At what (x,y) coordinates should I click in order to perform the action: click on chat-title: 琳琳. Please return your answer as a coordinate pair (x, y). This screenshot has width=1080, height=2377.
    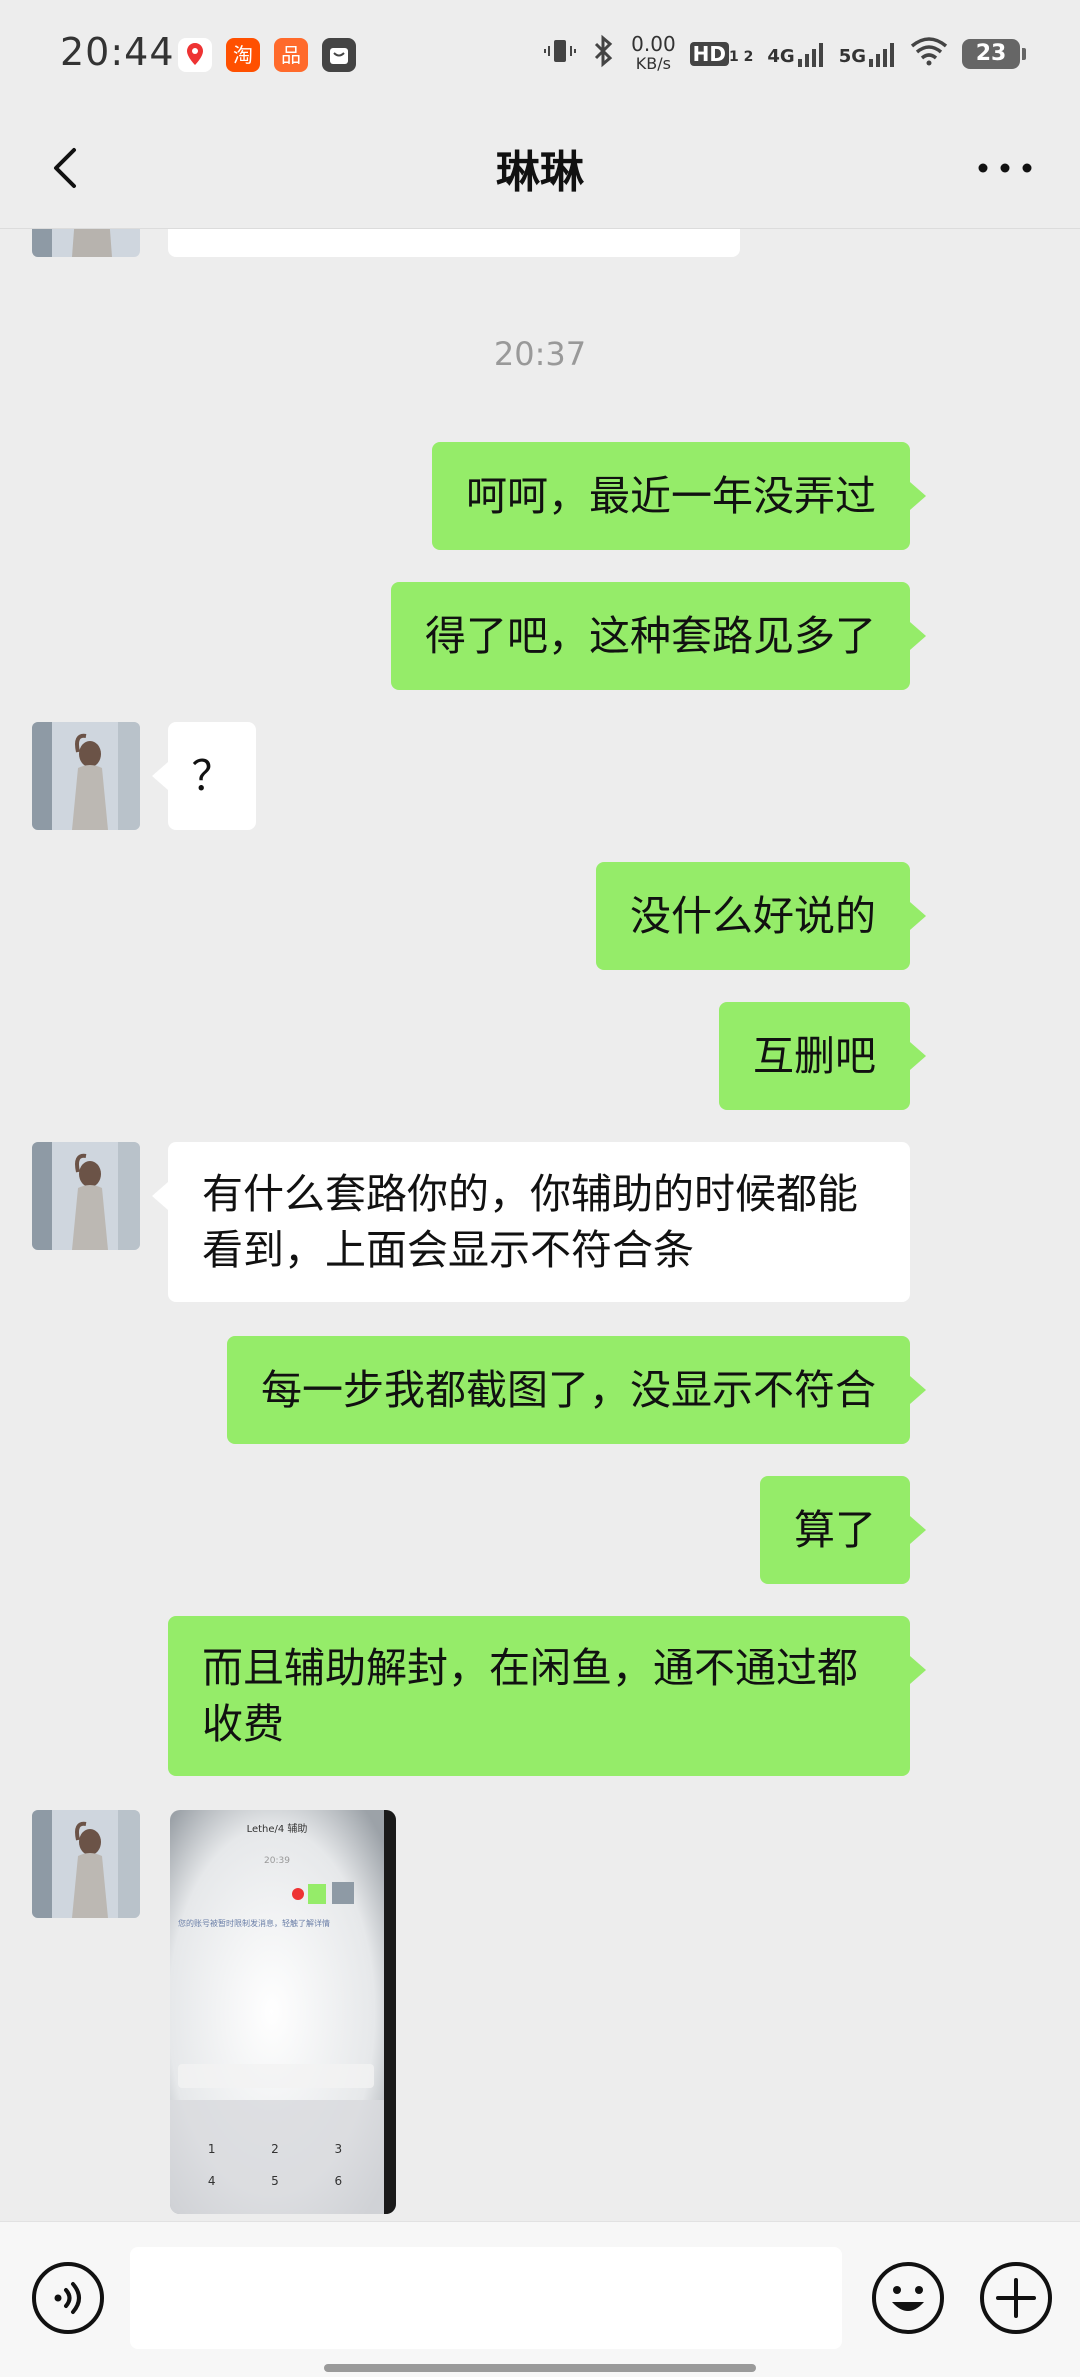
    Looking at the image, I should click on (540, 172).